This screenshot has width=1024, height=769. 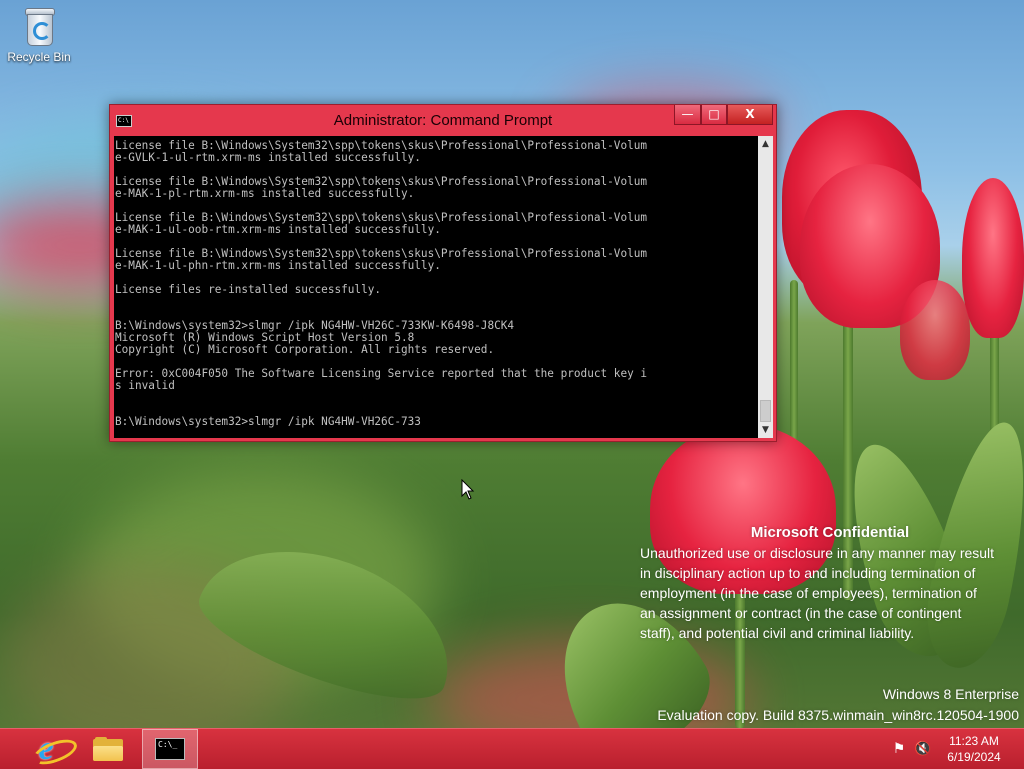 I want to click on recycle-bin-icon, so click(x=39, y=26).